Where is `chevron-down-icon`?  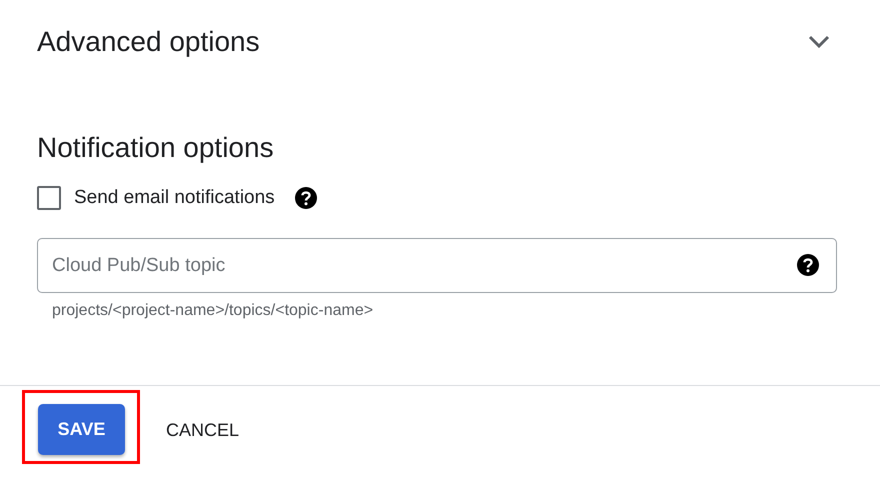 chevron-down-icon is located at coordinates (819, 42).